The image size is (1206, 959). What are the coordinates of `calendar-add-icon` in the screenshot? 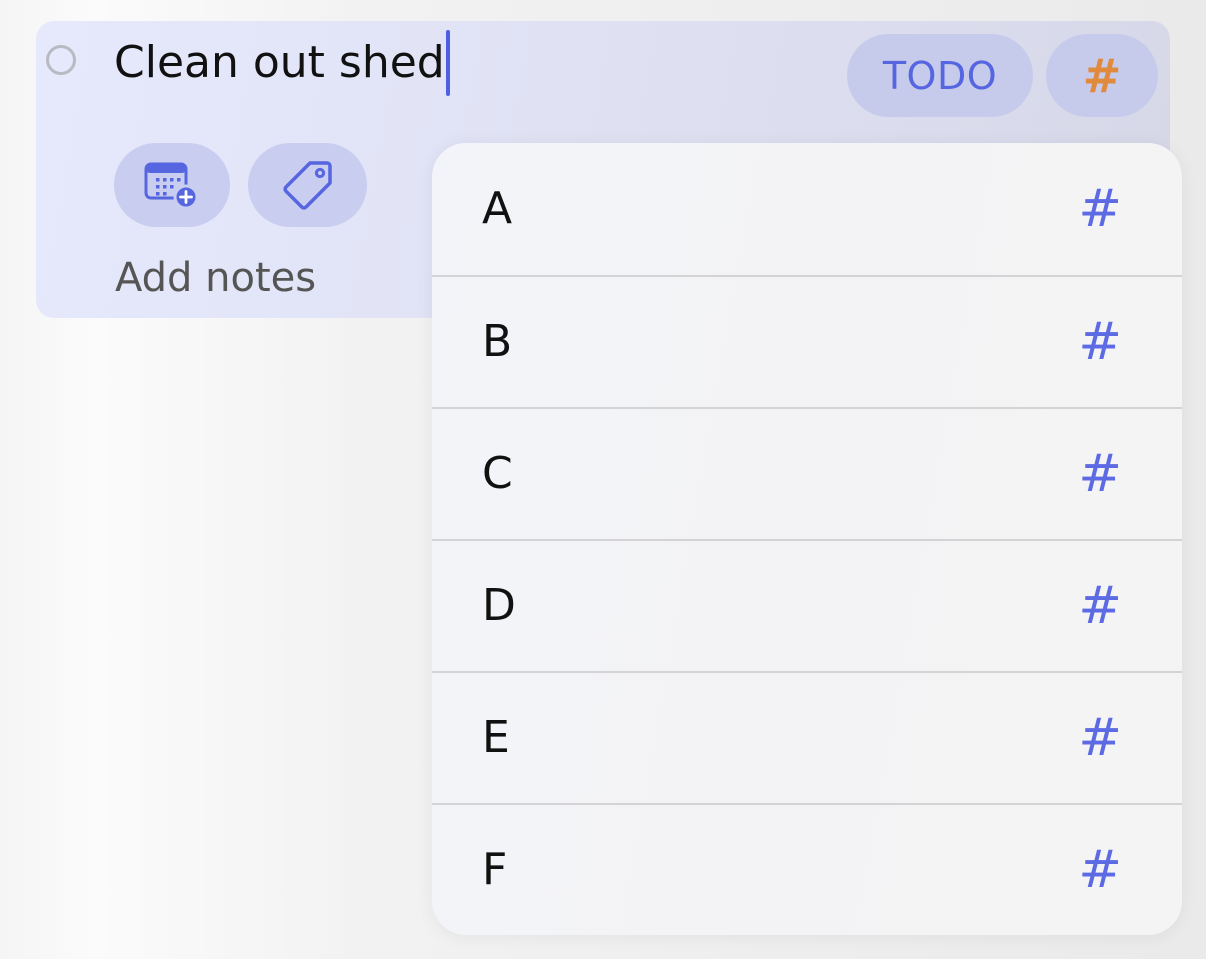 It's located at (171, 185).